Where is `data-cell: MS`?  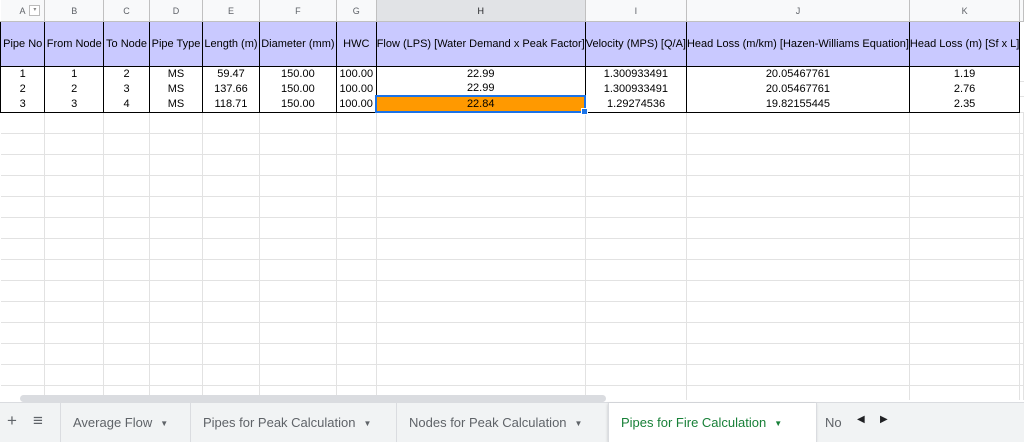
data-cell: MS is located at coordinates (176, 88).